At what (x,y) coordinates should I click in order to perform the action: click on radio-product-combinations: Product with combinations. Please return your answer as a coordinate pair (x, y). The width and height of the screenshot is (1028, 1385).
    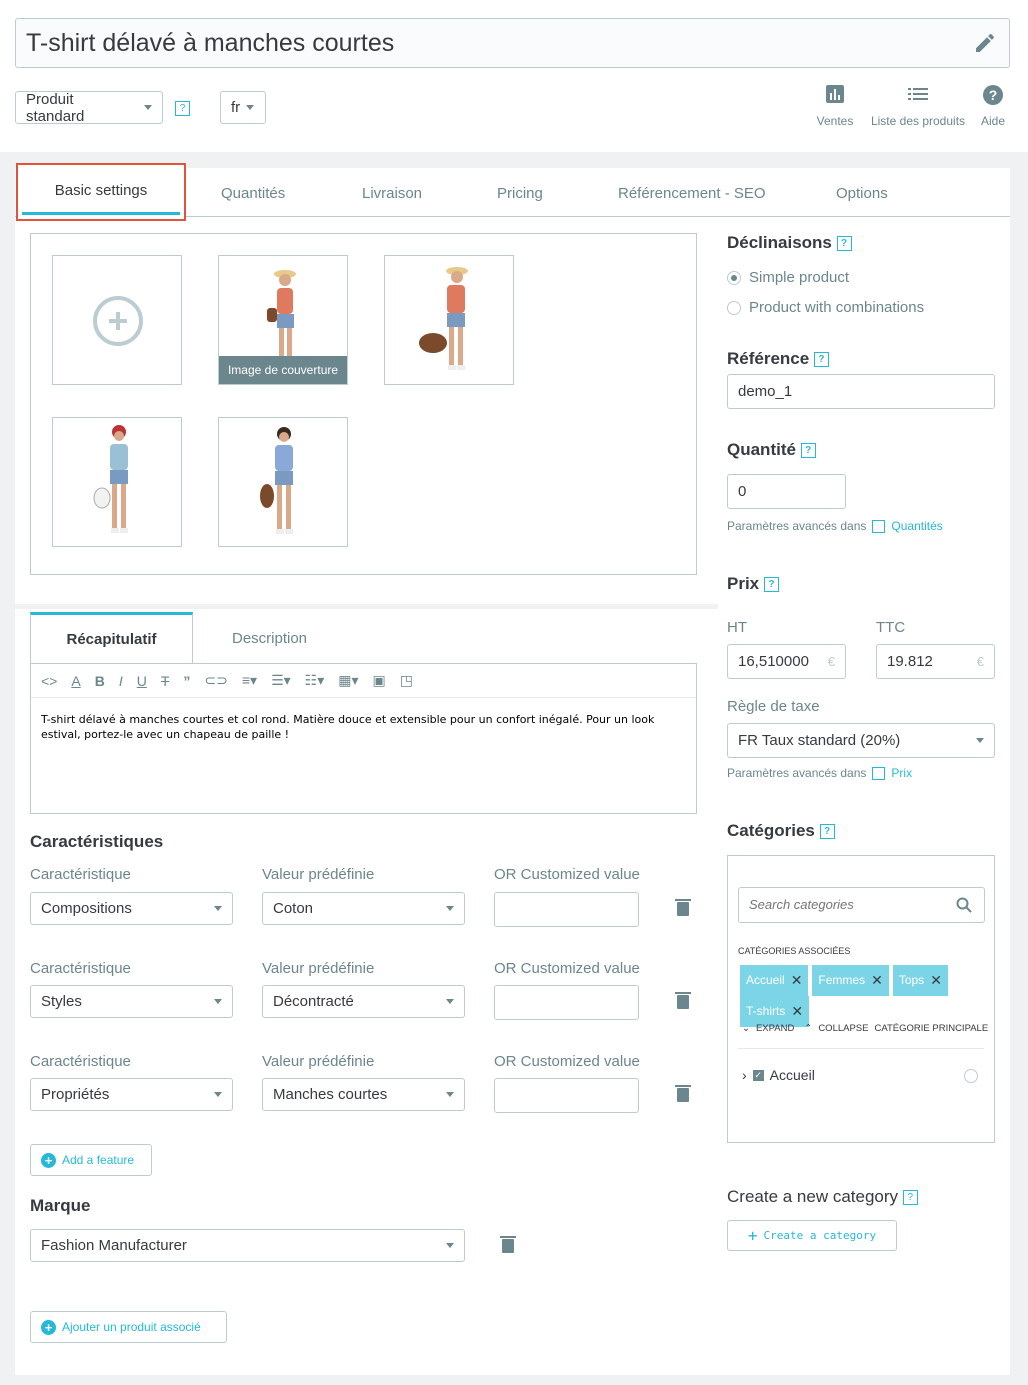
    Looking at the image, I should click on (825, 307).